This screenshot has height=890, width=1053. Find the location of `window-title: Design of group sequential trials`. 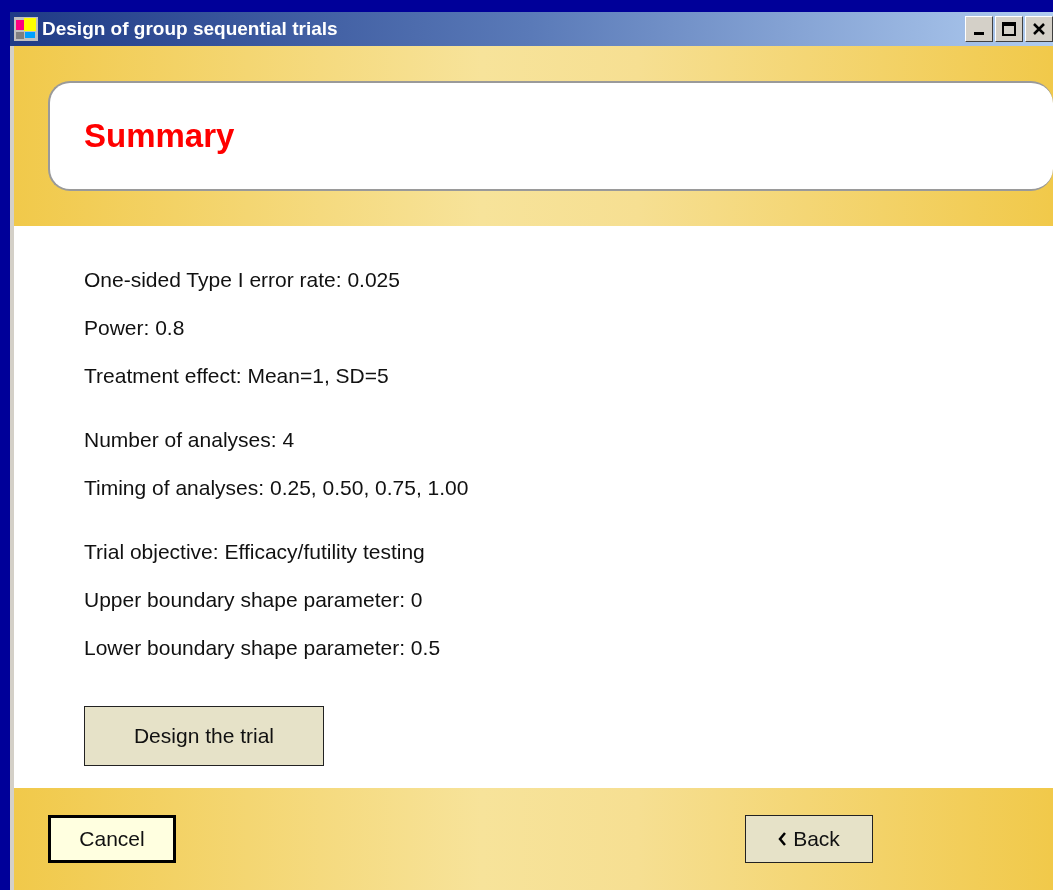

window-title: Design of group sequential trials is located at coordinates (190, 29).